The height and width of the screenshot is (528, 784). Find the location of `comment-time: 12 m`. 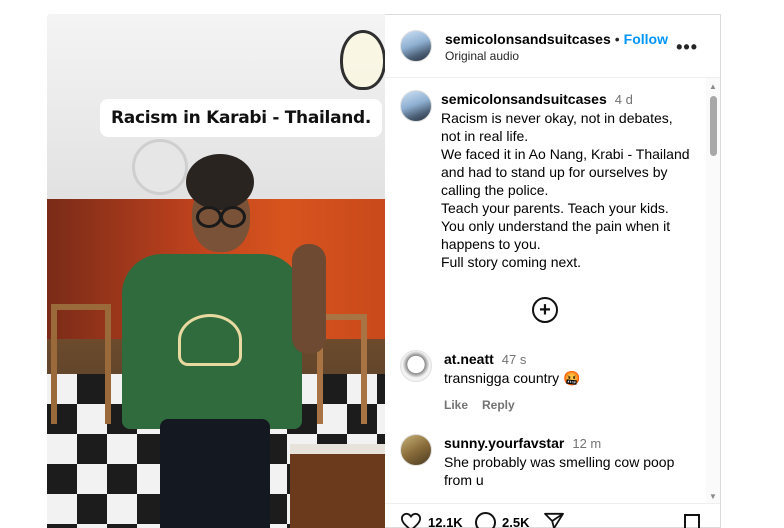

comment-time: 12 m is located at coordinates (586, 444).